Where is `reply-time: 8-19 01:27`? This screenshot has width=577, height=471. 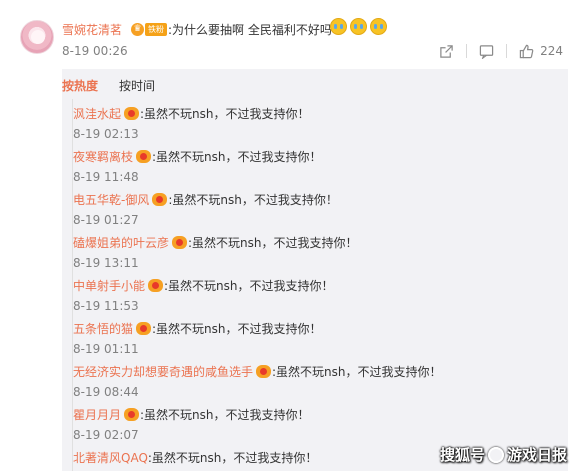 reply-time: 8-19 01:27 is located at coordinates (106, 220).